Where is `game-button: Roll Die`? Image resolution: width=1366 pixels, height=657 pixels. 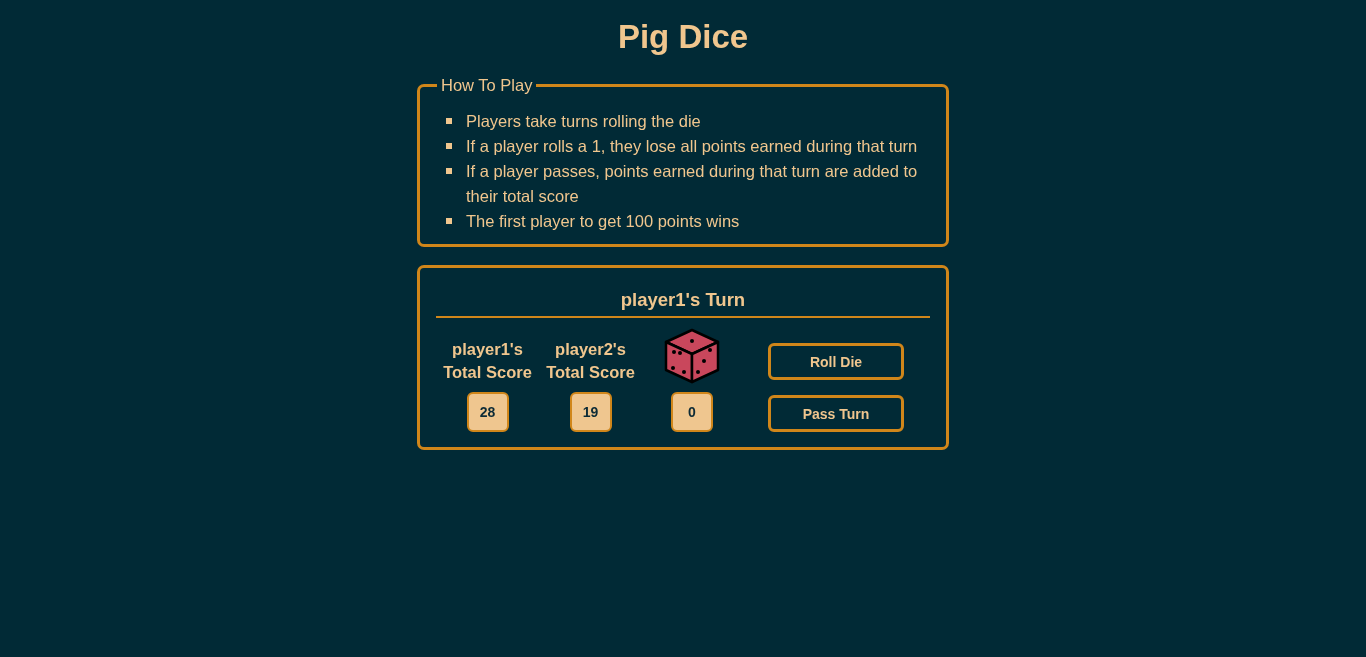 game-button: Roll Die is located at coordinates (836, 361).